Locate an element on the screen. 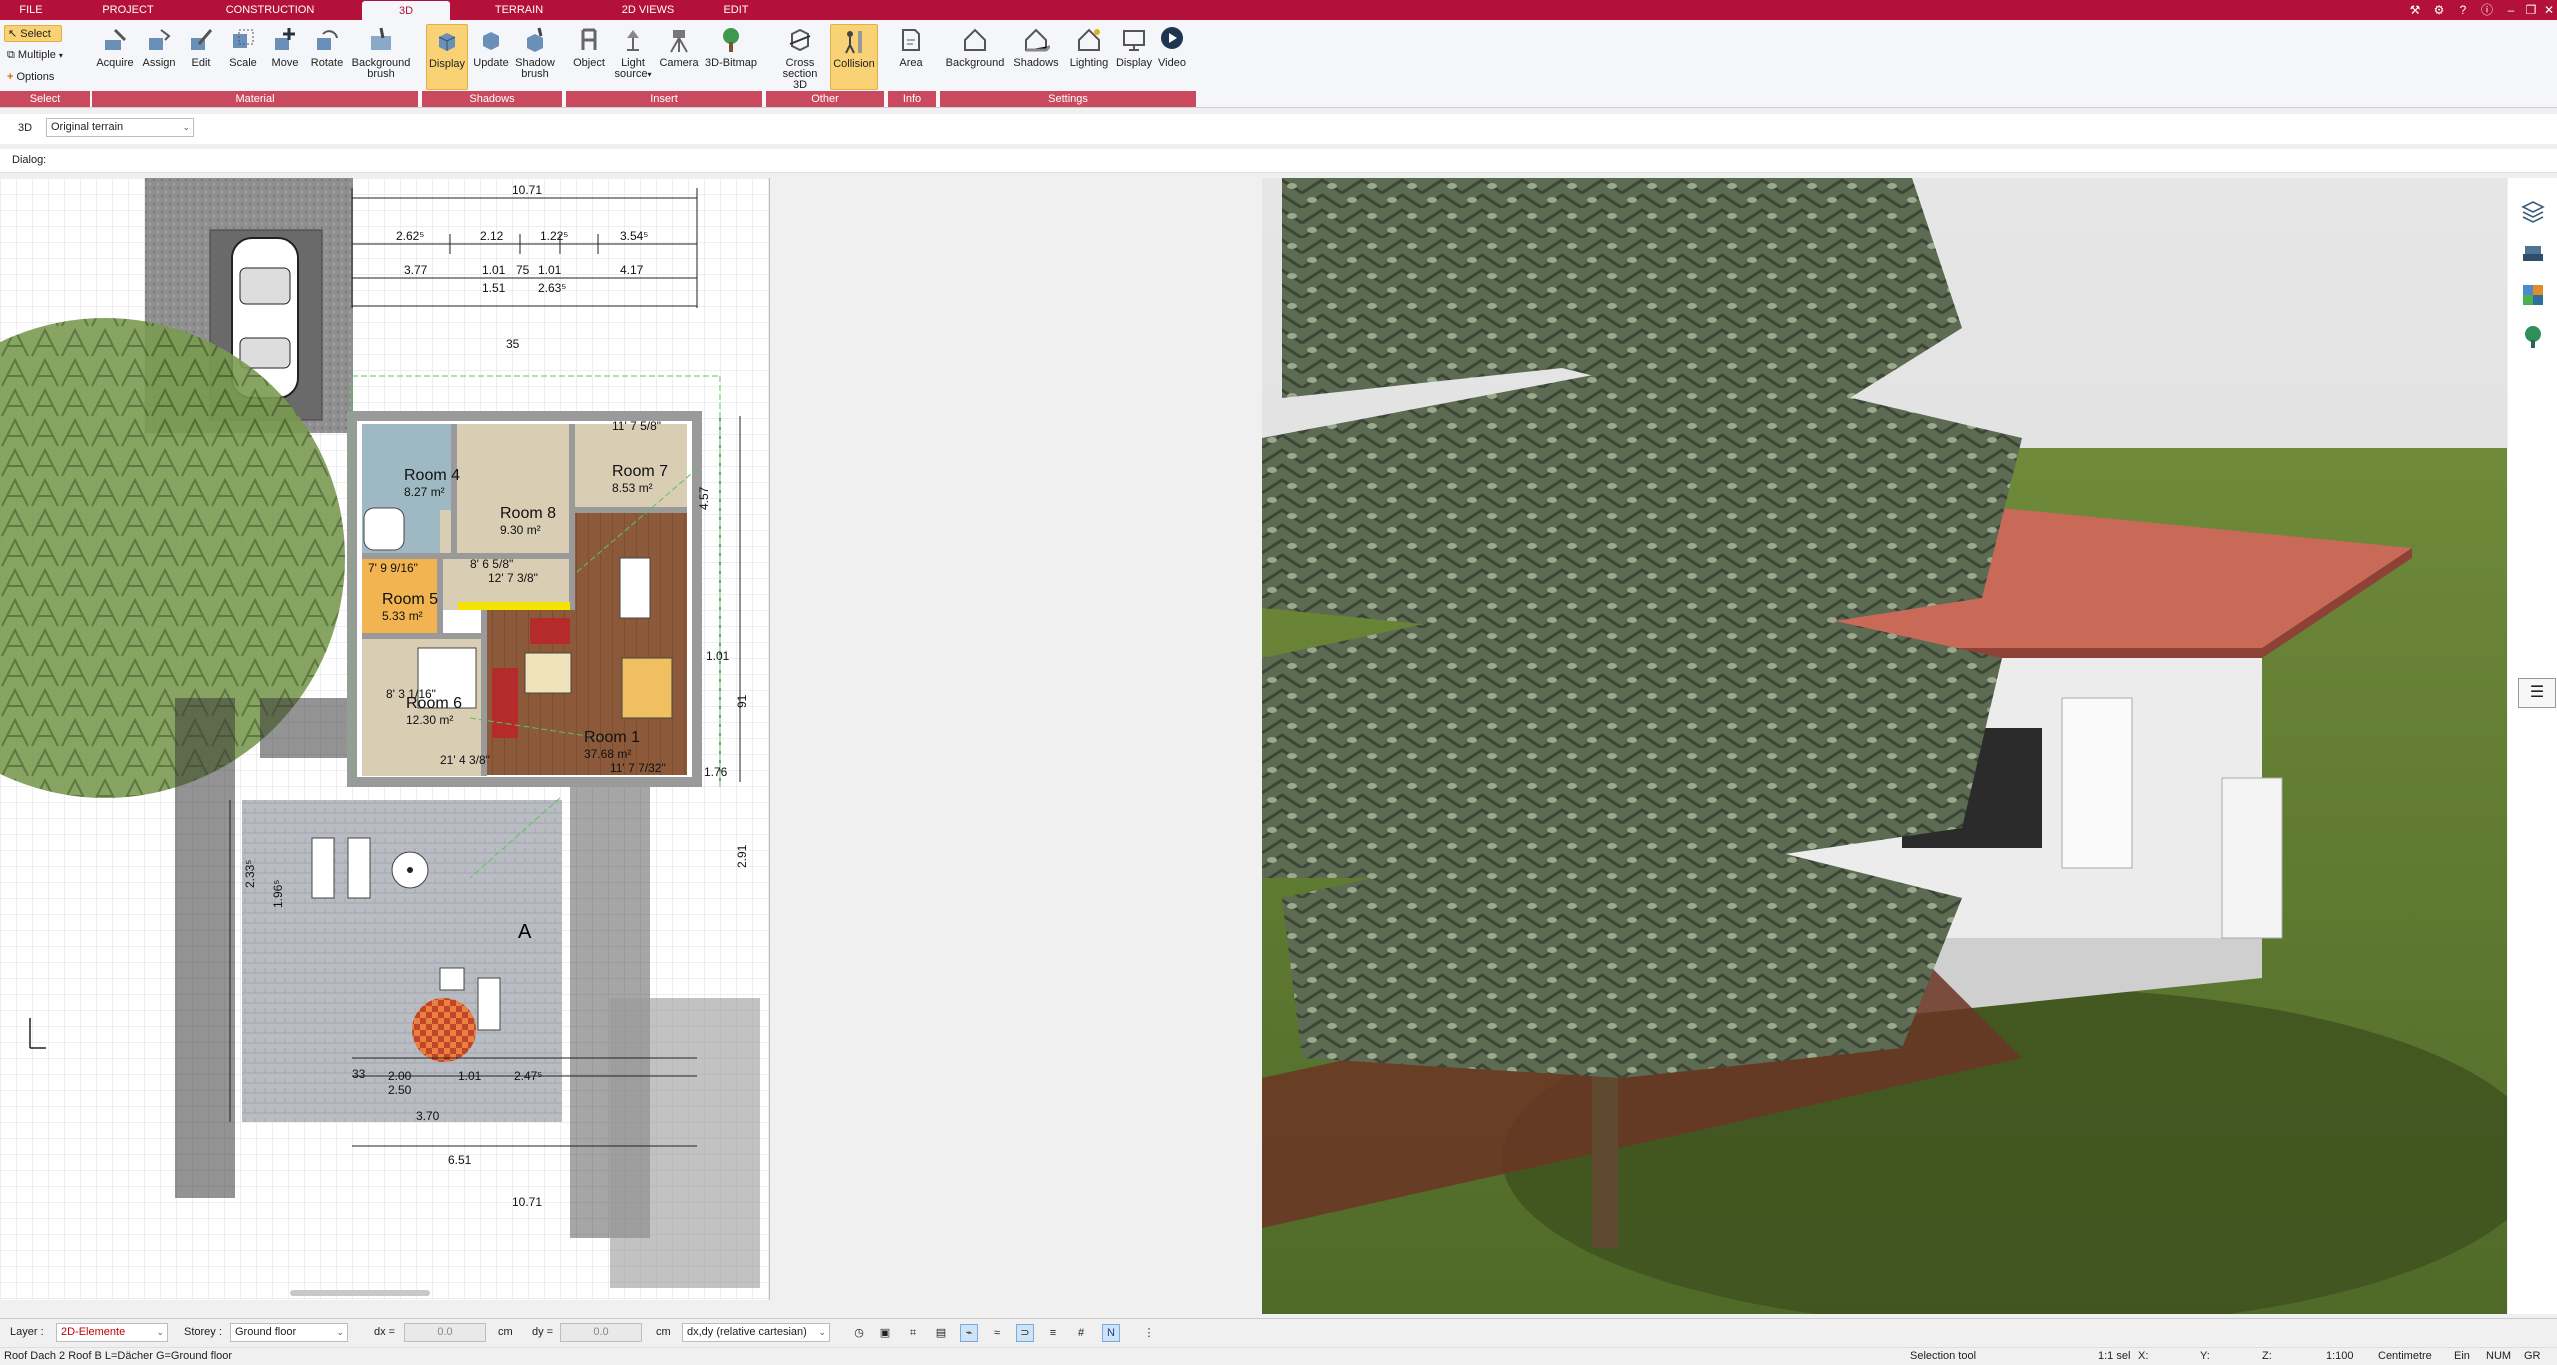 Image resolution: width=2557 pixels, height=1365 pixels. magnet-icon: ⊃ is located at coordinates (1025, 1333).